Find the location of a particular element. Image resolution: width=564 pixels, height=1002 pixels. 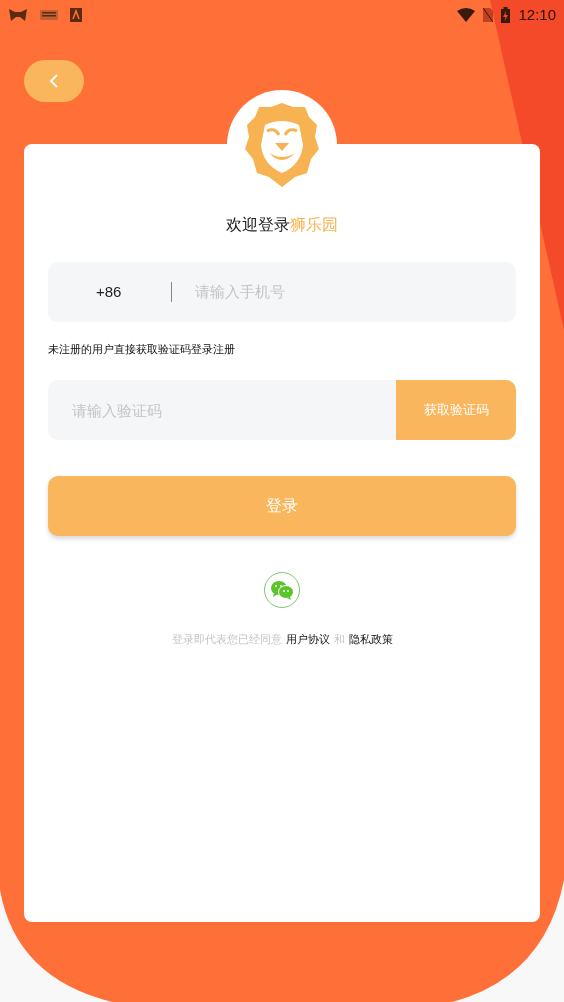

country-code: +86 is located at coordinates (121, 292).